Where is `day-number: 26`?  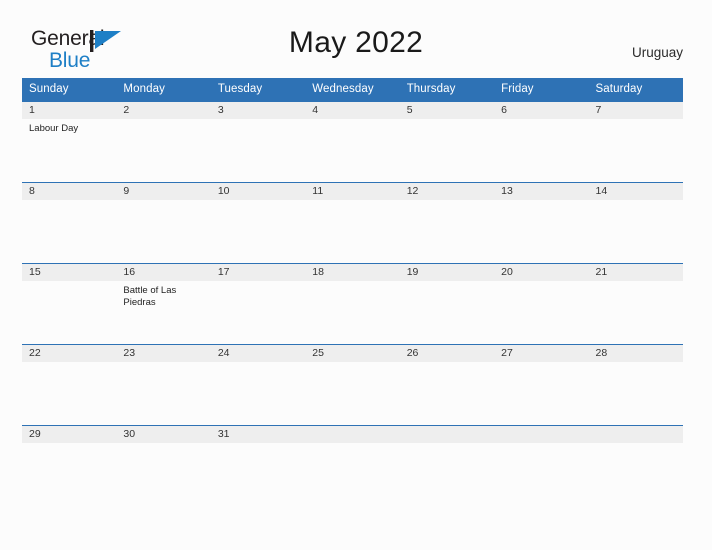 day-number: 26 is located at coordinates (447, 353).